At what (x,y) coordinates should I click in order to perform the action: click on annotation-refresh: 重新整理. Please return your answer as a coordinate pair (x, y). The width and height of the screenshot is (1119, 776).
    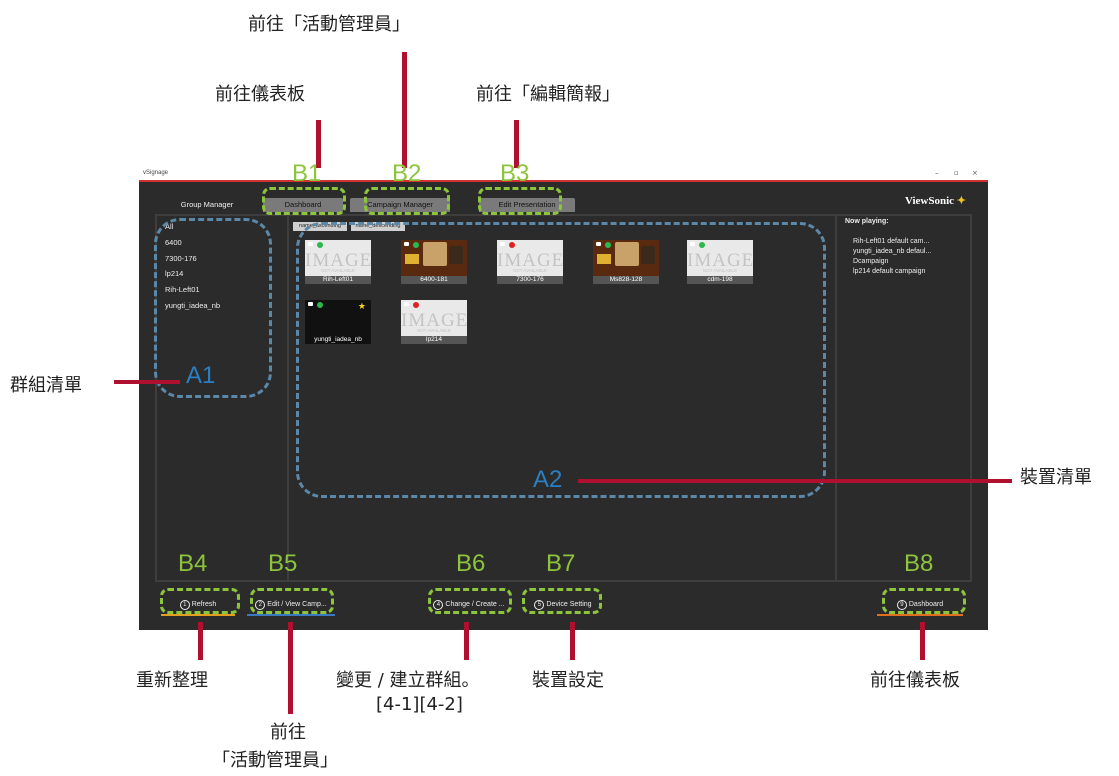
    Looking at the image, I should click on (172, 680).